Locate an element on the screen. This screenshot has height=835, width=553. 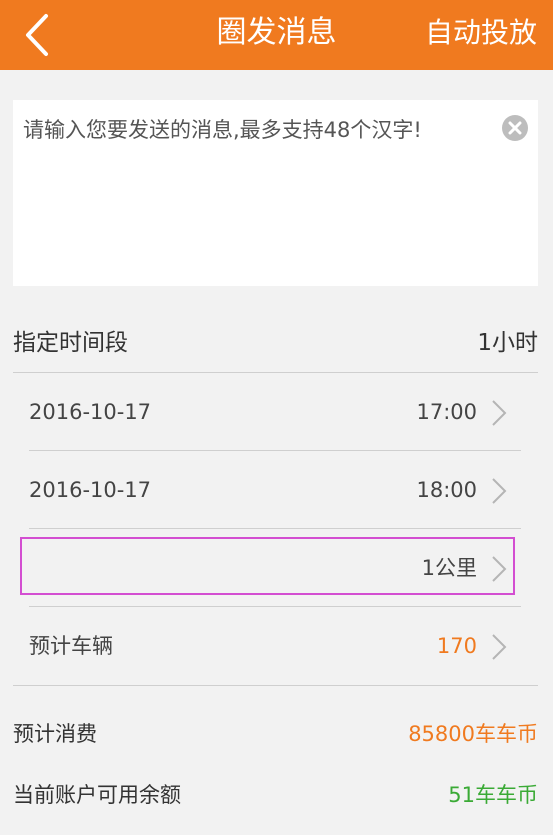
chevron-left-icon is located at coordinates (37, 35).